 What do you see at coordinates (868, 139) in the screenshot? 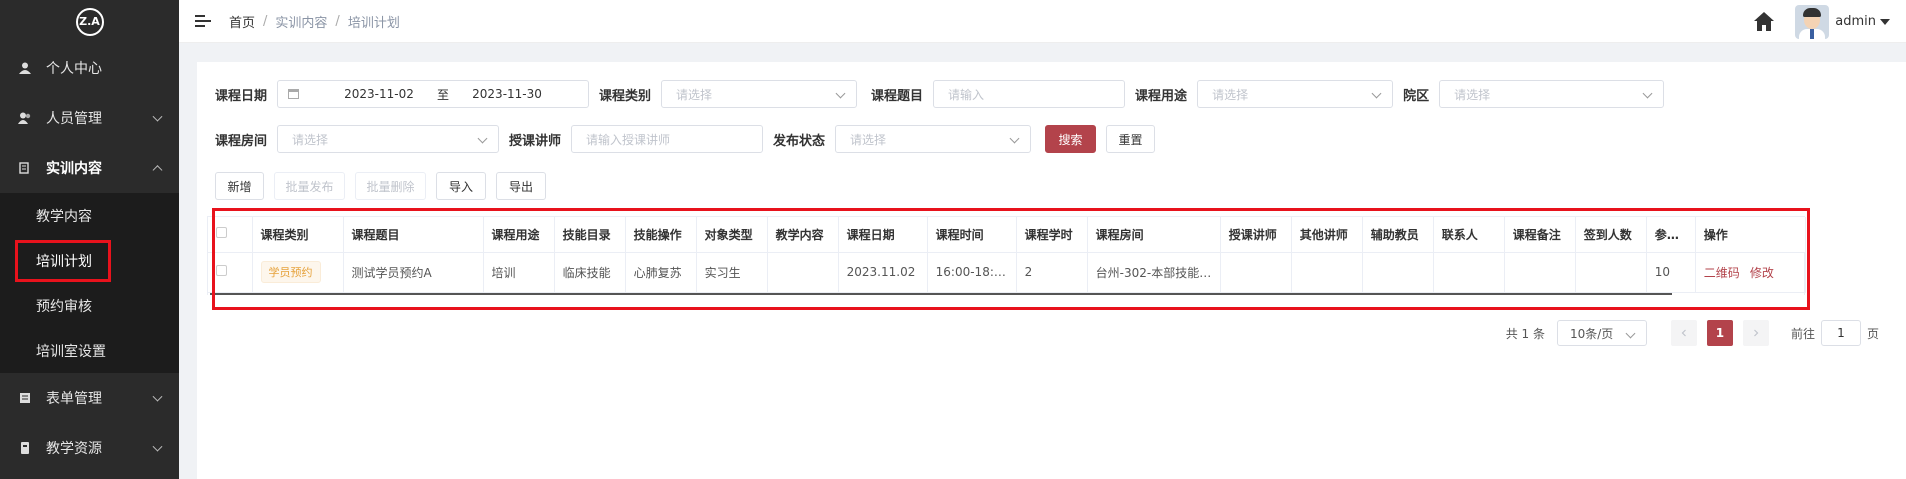
I see `status-placeholder: 请选择` at bounding box center [868, 139].